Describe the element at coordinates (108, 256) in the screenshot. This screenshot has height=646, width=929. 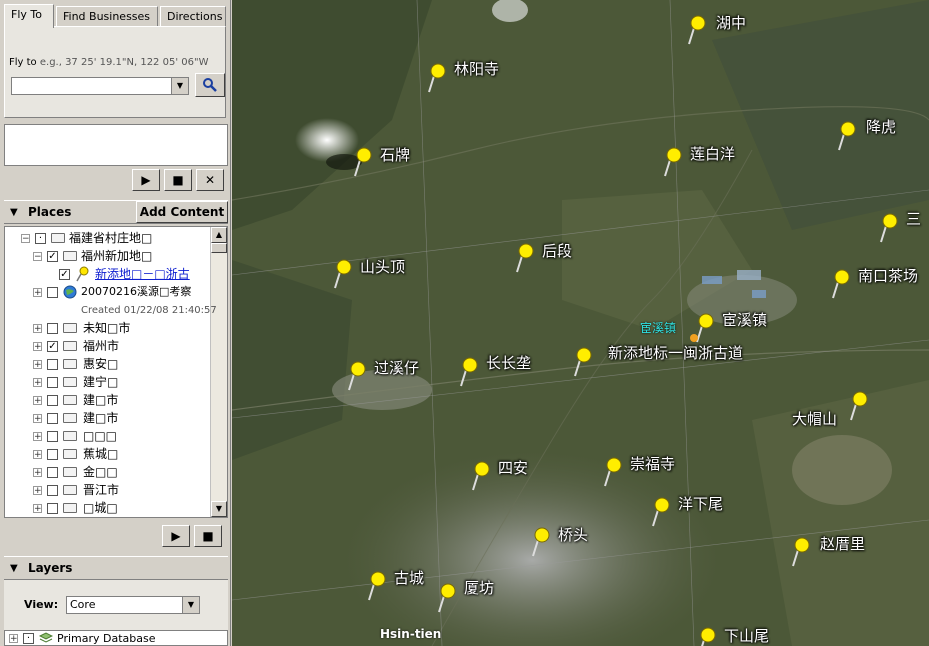
I see `tree-item: − ✓ 福州新加地□` at that location.